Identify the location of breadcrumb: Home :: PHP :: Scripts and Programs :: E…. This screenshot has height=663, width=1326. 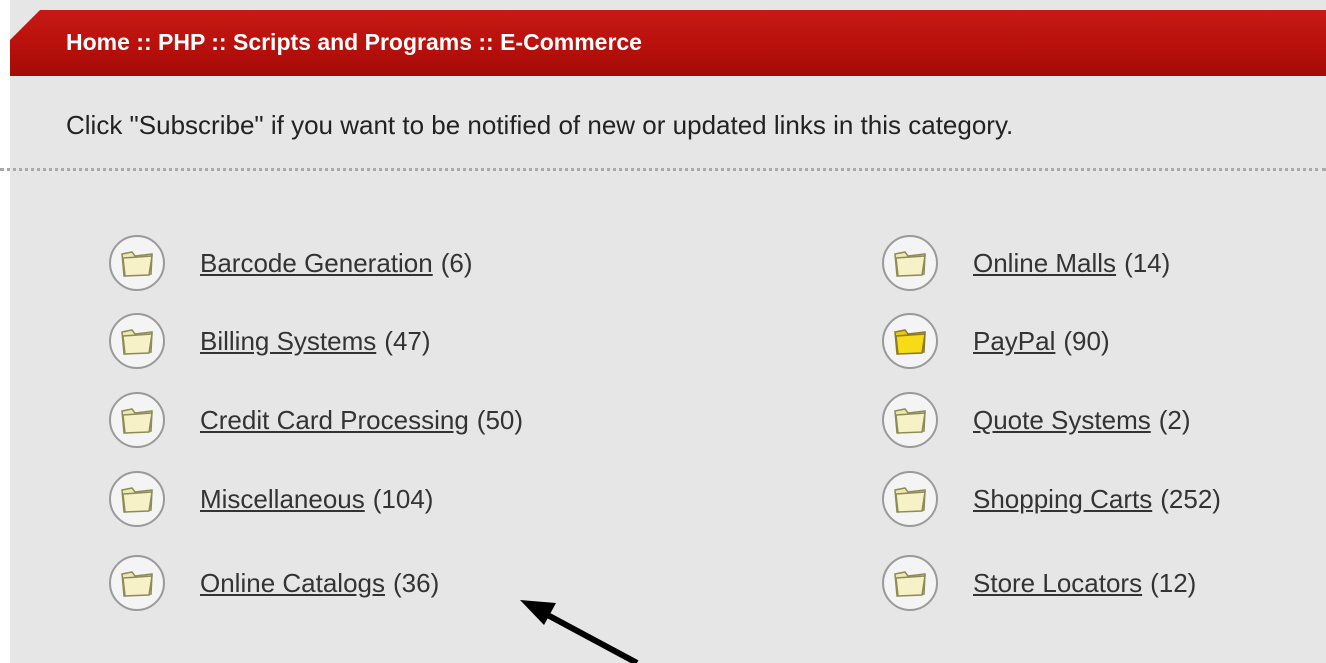
(354, 42).